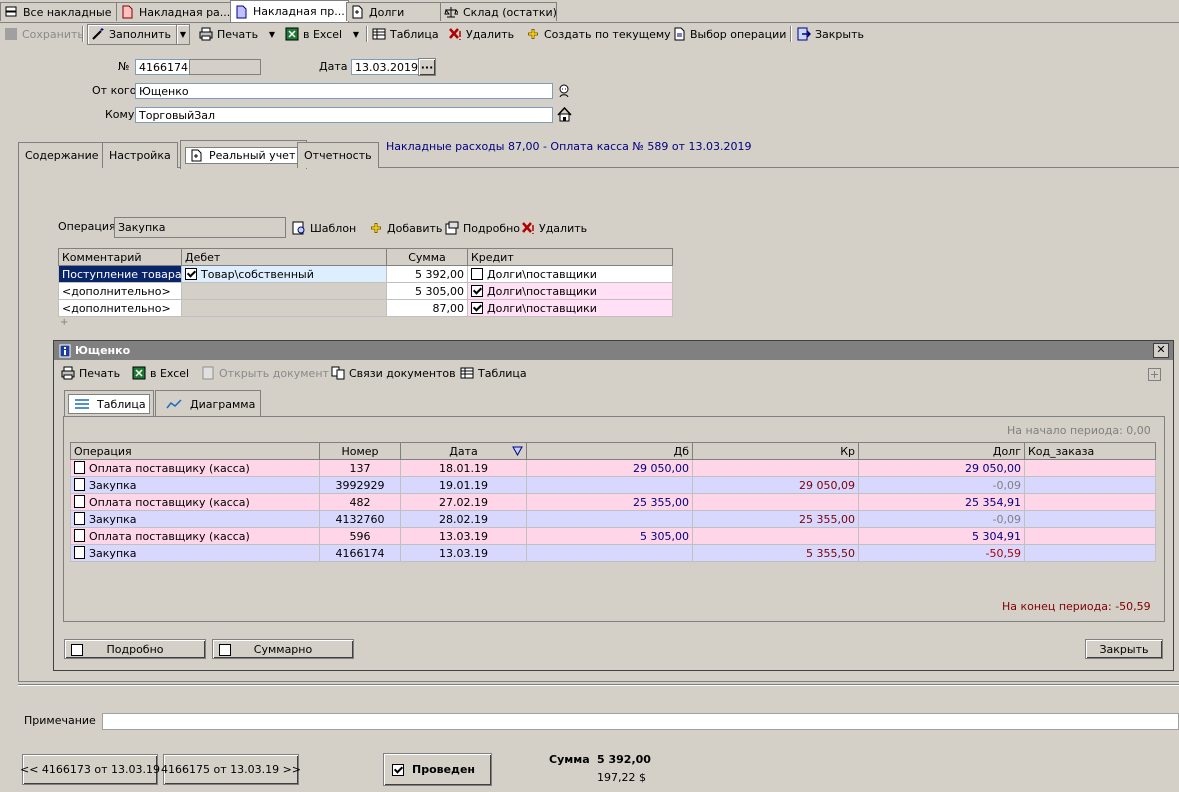 Image resolution: width=1179 pixels, height=792 pixels. Describe the element at coordinates (284, 257) in the screenshot. I see `col-debit: Дебет` at that location.